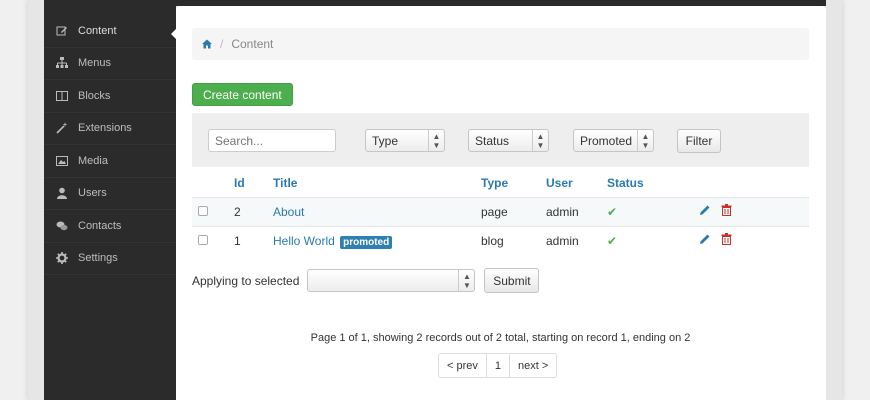 The image size is (870, 400). What do you see at coordinates (62, 193) in the screenshot?
I see `user-icon` at bounding box center [62, 193].